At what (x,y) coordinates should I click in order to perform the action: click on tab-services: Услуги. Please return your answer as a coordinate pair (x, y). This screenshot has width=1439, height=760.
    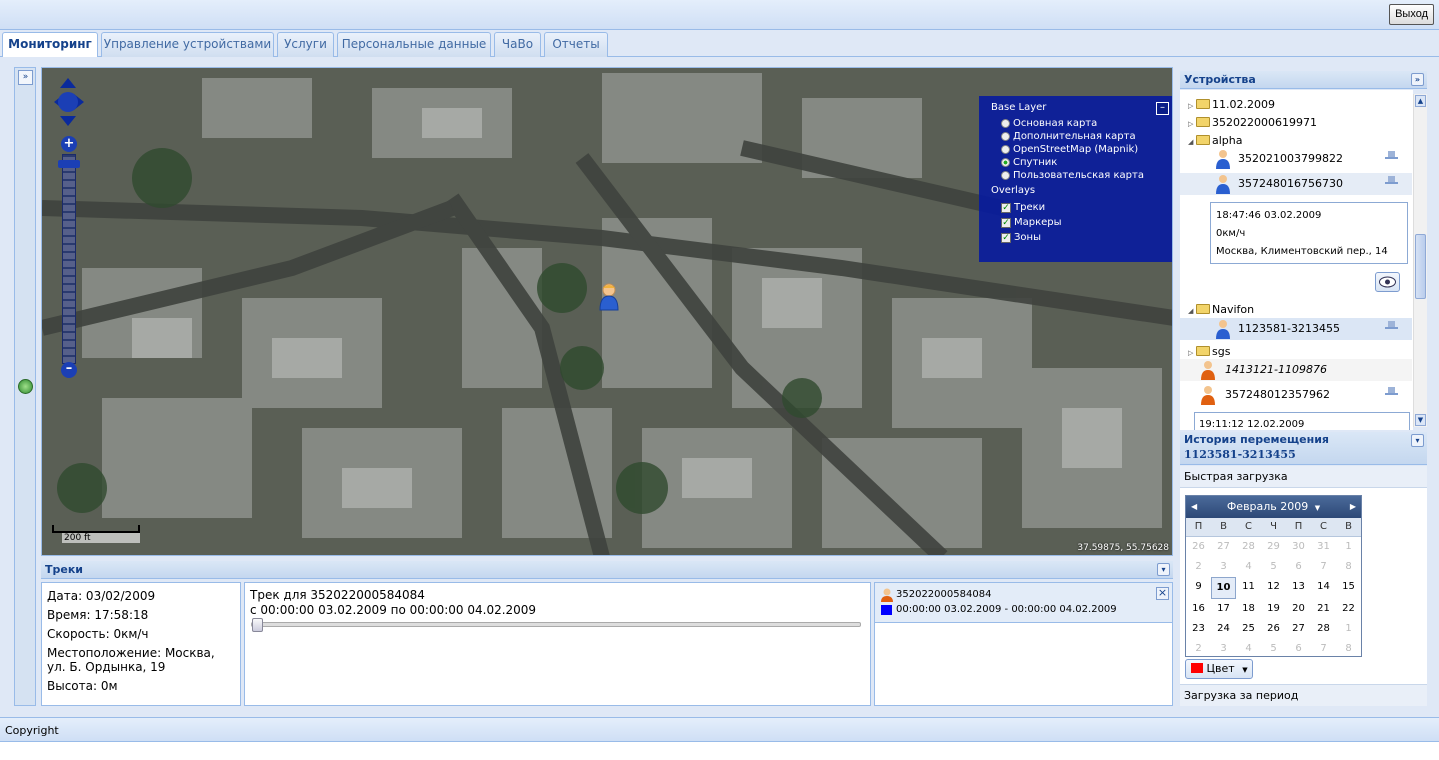
    Looking at the image, I should click on (305, 44).